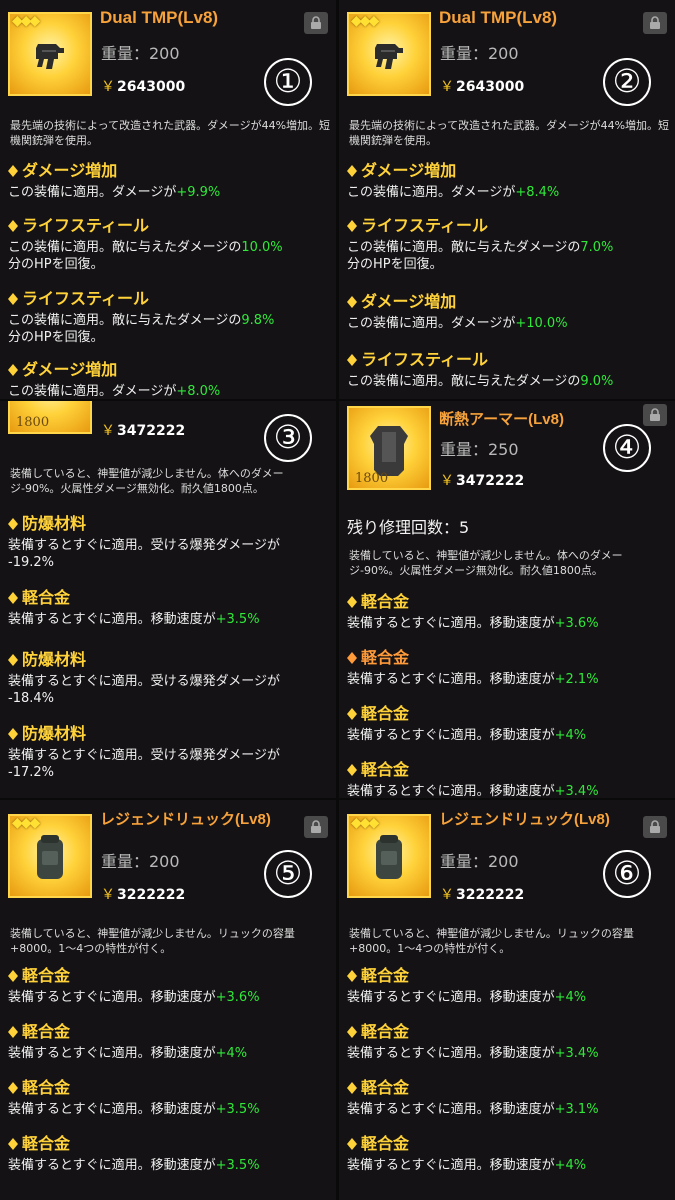  I want to click on trait-2: 軽合金 装備するとすぐに適用。移動速度が+3.4%, so click(511, 1040).